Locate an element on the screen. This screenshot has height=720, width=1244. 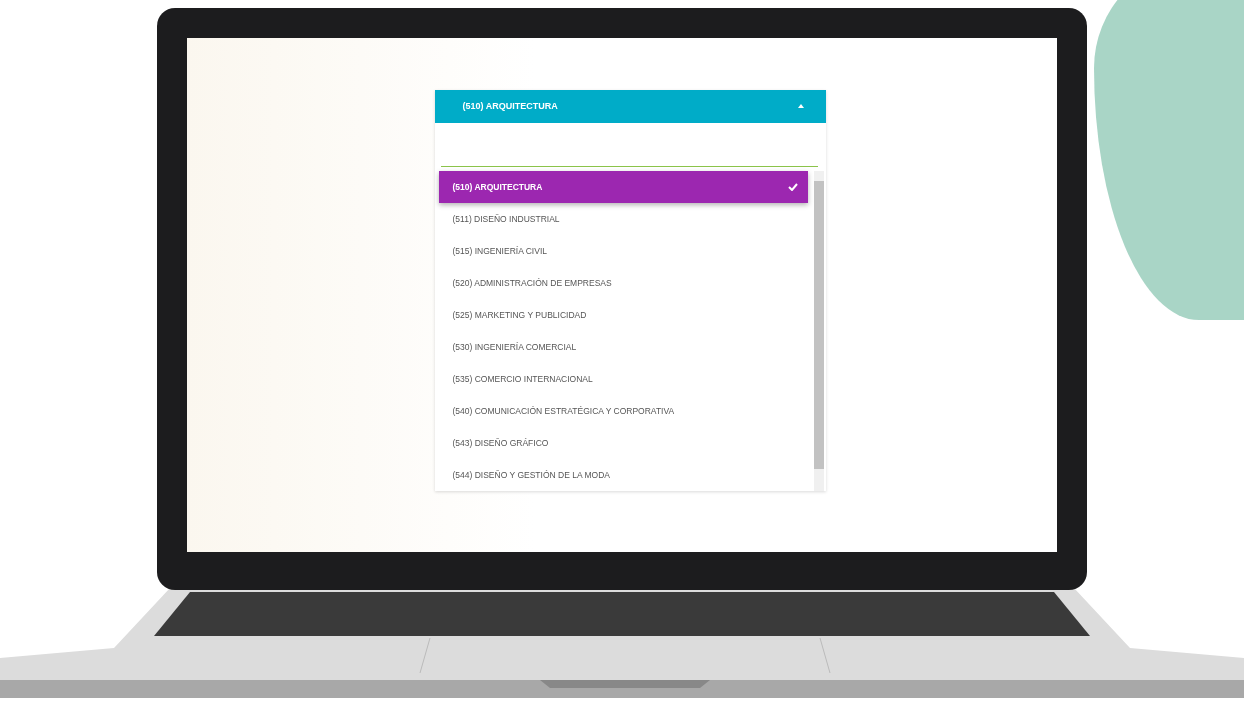
option-item: (520) ADMINISTRACIÓN DE EMPRESAS is located at coordinates (623, 283).